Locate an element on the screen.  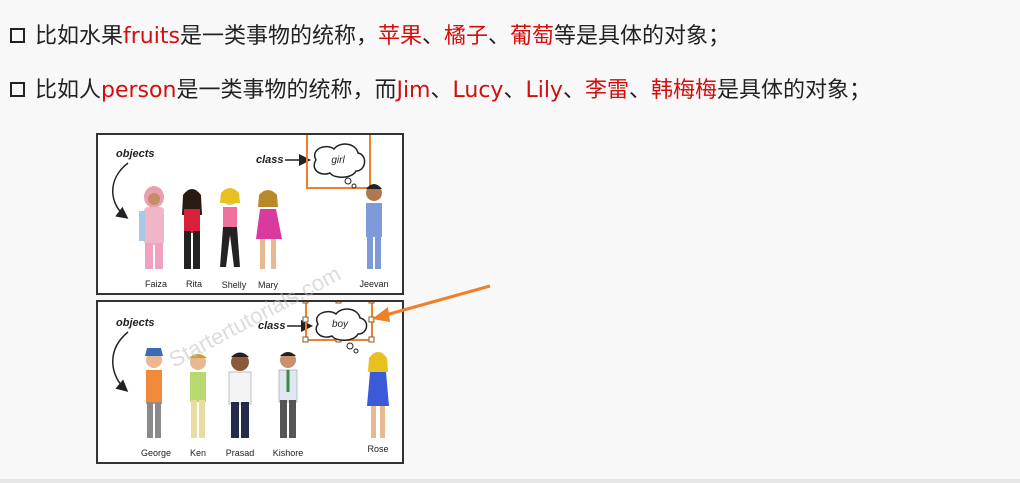
example-2: Lucy is located at coordinates (478, 90).